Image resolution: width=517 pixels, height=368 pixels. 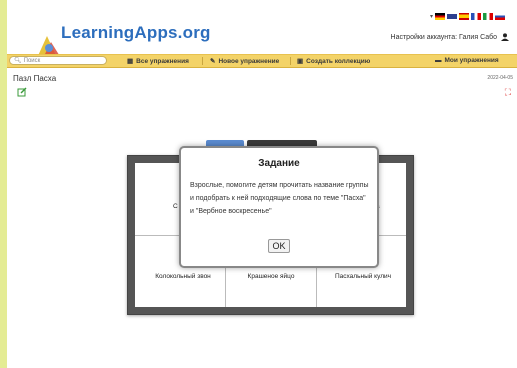 I want to click on nav-my-exercises: ▬ Мои упражнения, so click(x=467, y=60).